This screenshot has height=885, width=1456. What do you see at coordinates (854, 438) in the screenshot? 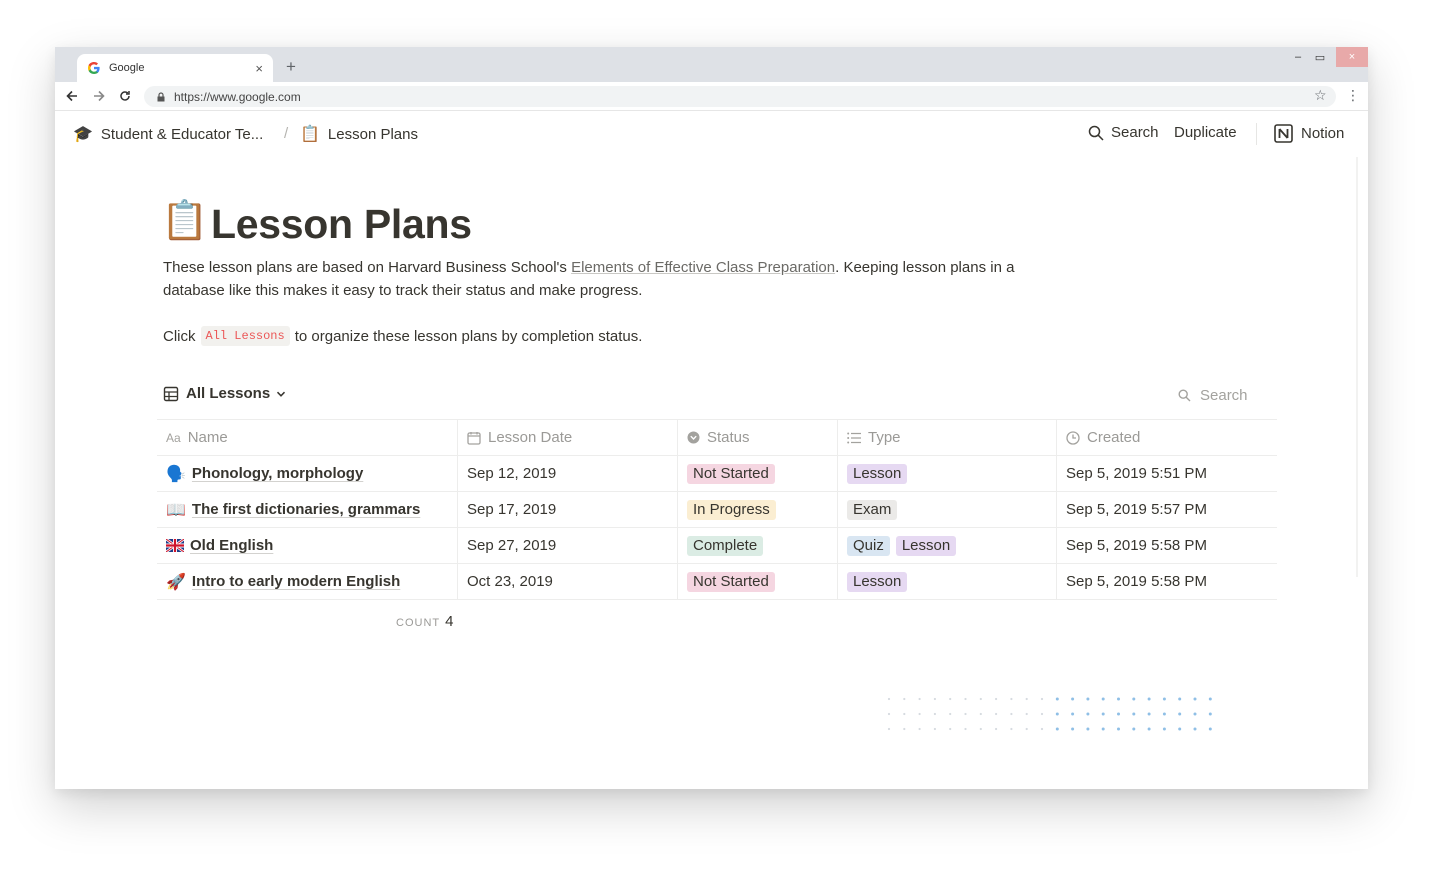
I see `list-icon` at bounding box center [854, 438].